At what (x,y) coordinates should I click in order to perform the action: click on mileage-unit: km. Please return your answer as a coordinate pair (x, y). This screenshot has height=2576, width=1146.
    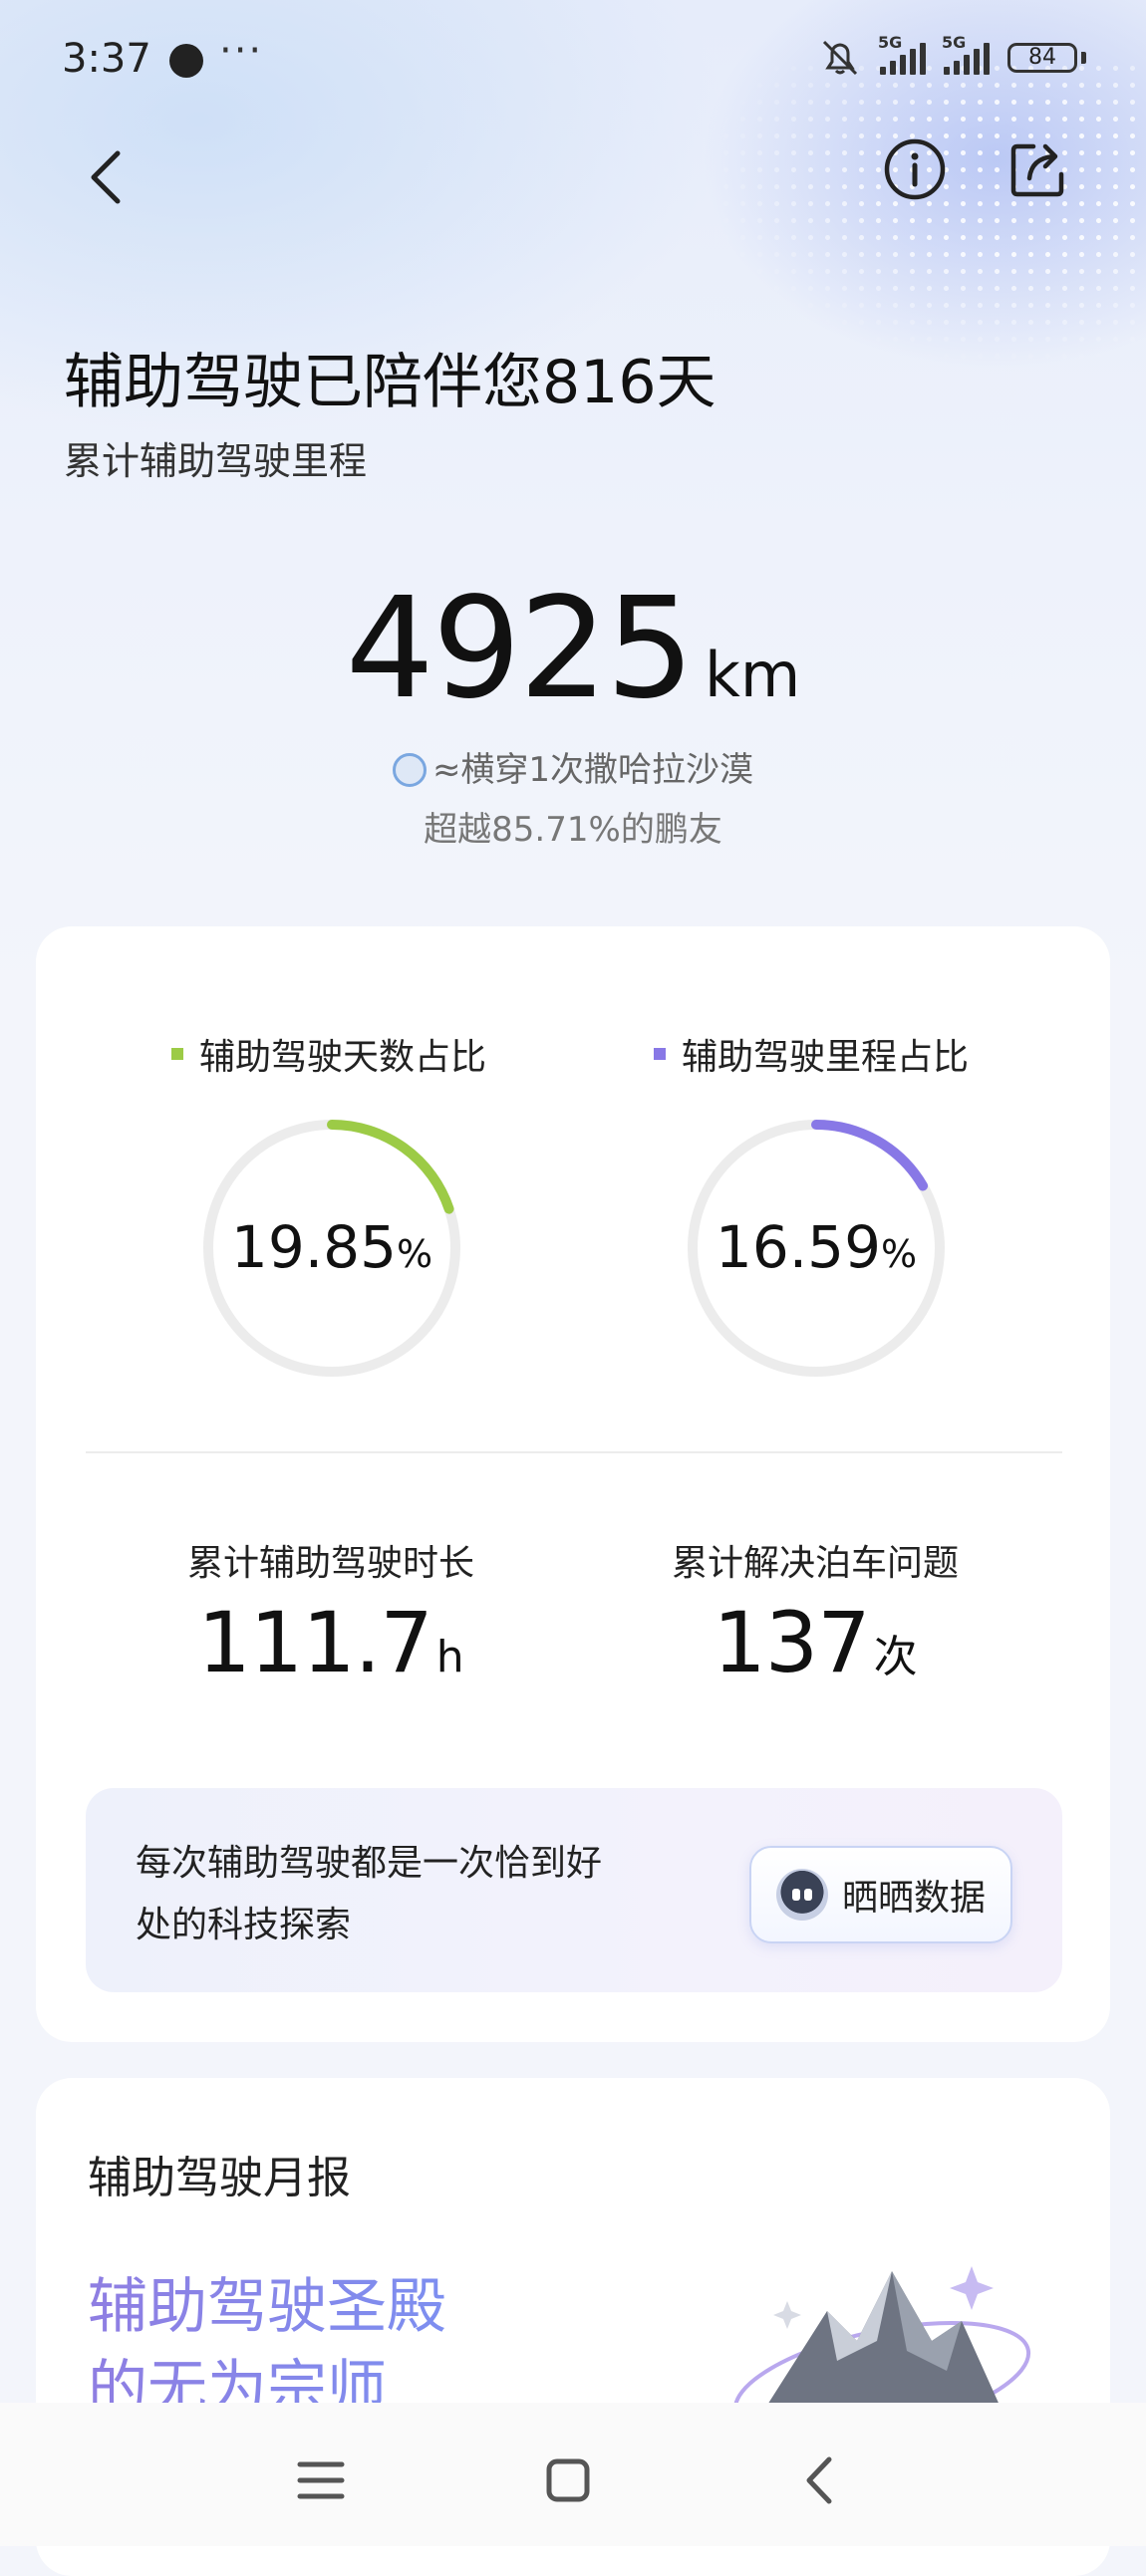
    Looking at the image, I should click on (752, 675).